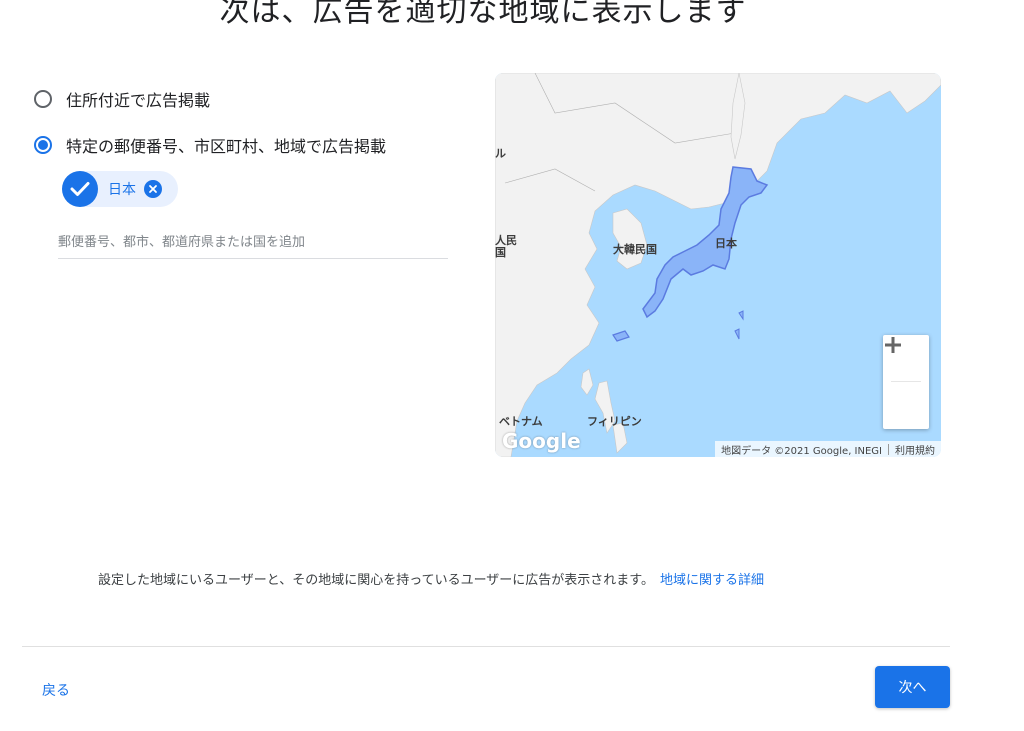 The image size is (1024, 731). Describe the element at coordinates (801, 451) in the screenshot. I see `map-data-credit: 地図データ ©2021 Google, INEGI` at that location.